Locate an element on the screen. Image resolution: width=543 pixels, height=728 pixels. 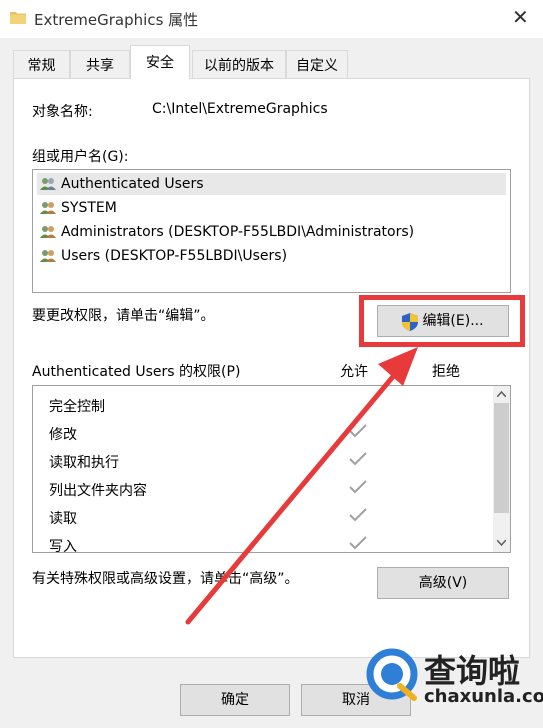
group-name: Users (DESKTOP-F55LBDI\Users) is located at coordinates (174, 256).